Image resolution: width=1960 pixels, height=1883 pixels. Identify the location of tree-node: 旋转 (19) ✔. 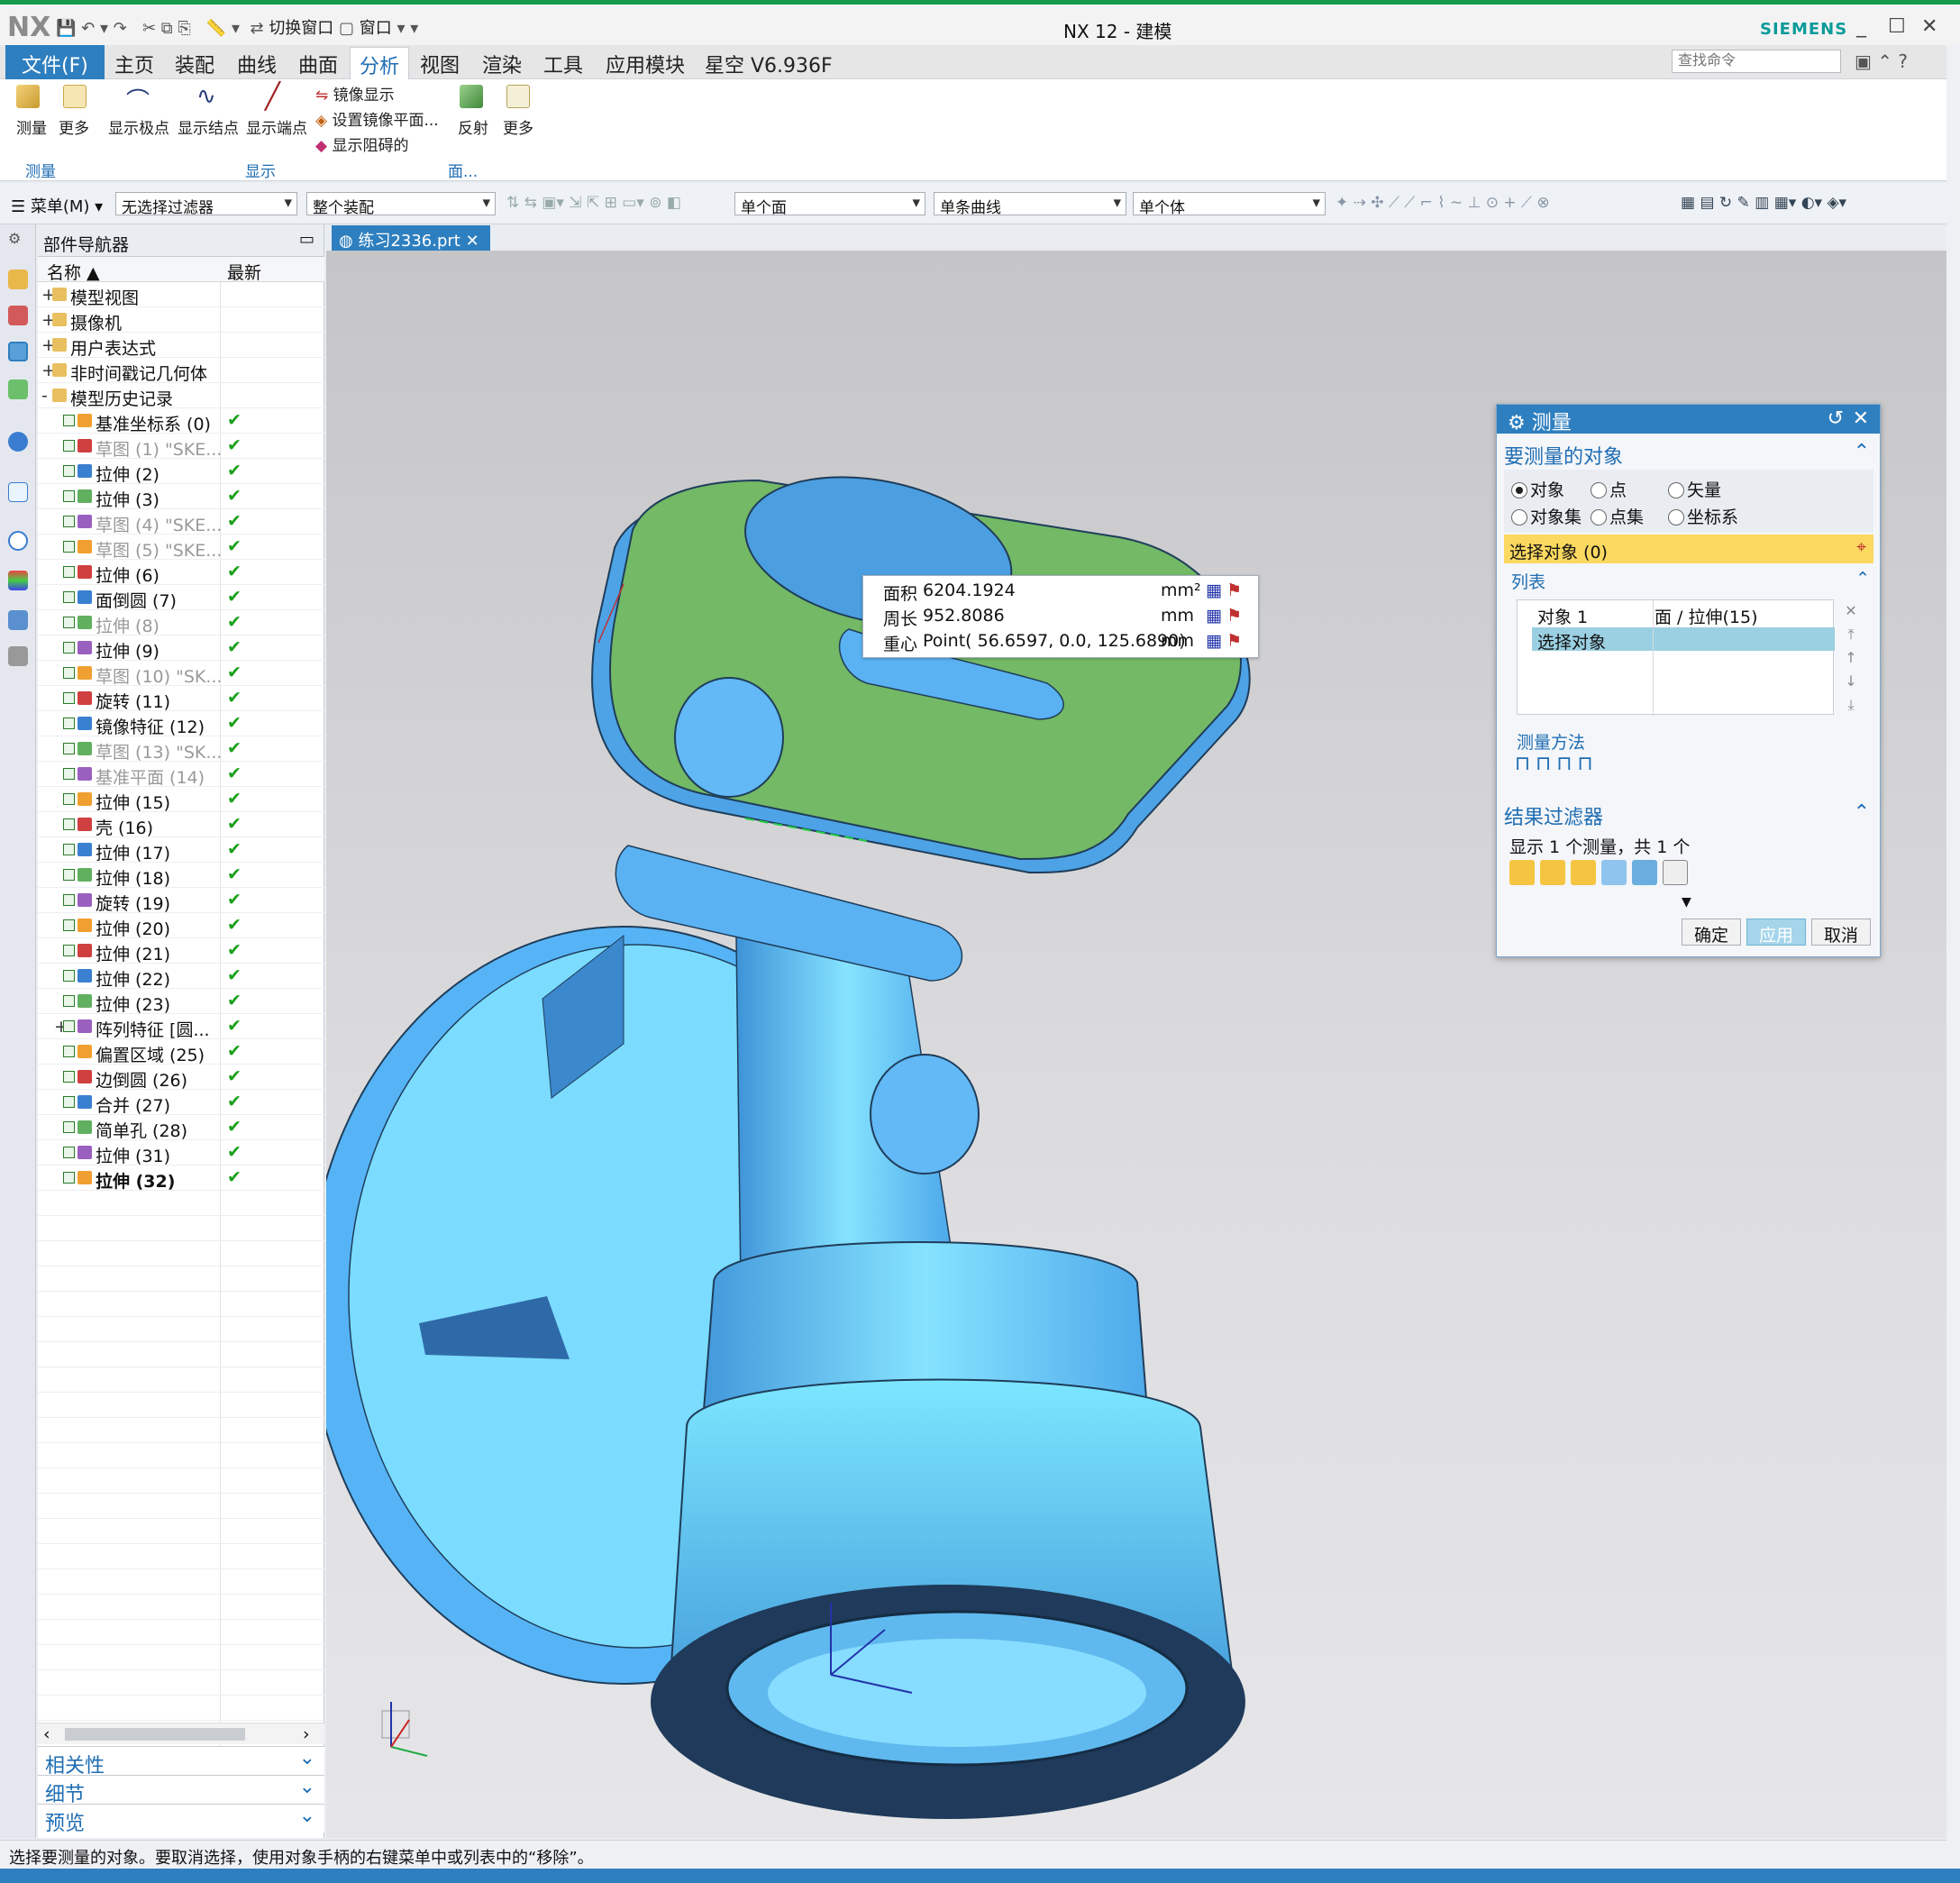
(181, 901).